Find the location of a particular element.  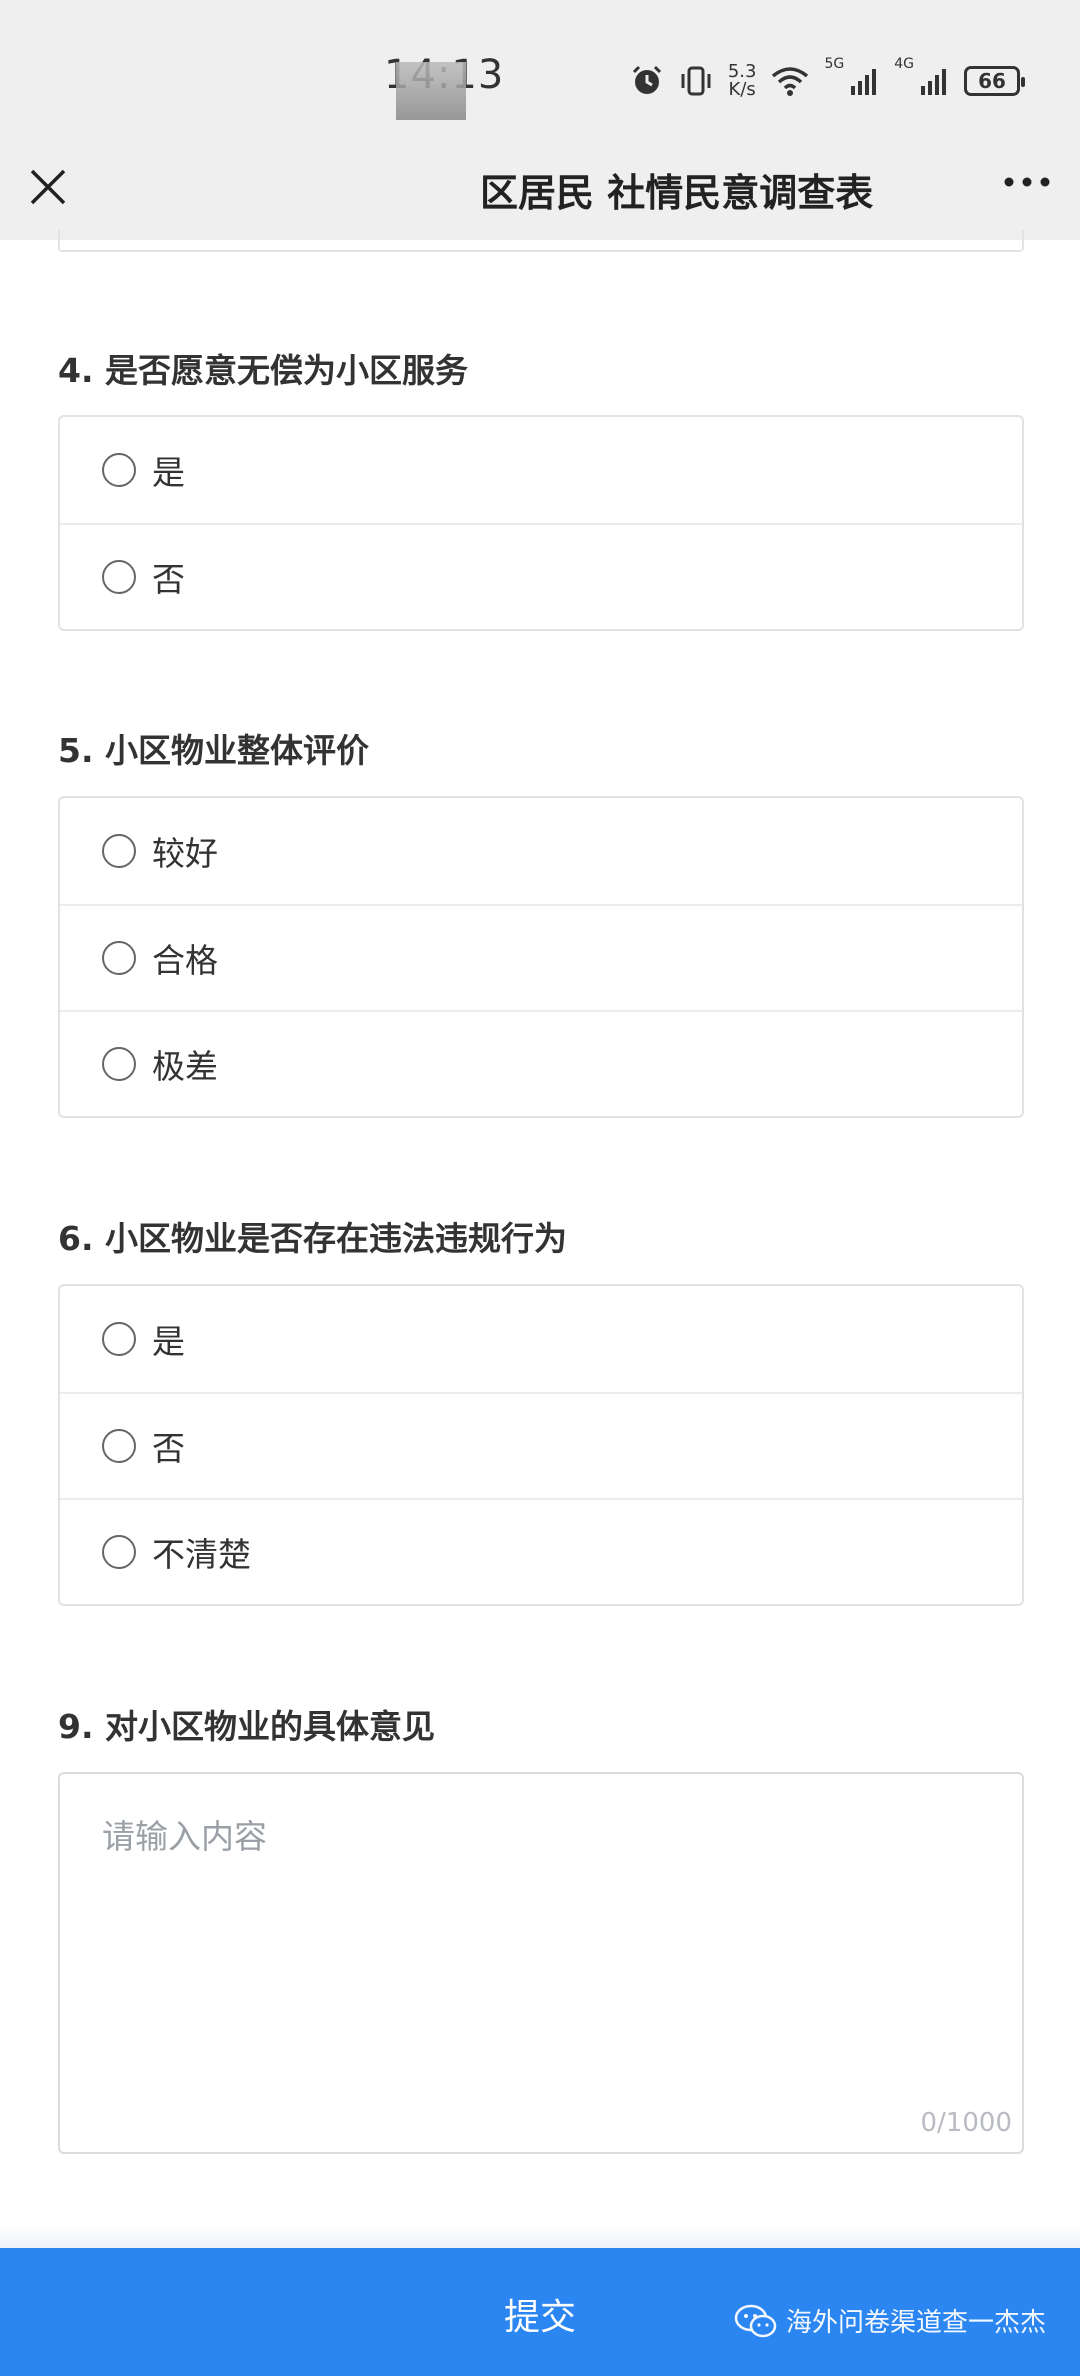

option-item: 极差 is located at coordinates (541, 1063).